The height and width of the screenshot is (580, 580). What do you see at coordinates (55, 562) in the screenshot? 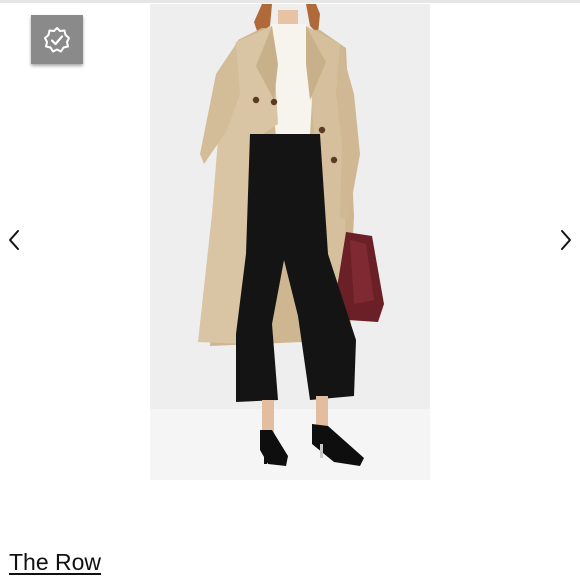
I see `brand-link: The Row` at bounding box center [55, 562].